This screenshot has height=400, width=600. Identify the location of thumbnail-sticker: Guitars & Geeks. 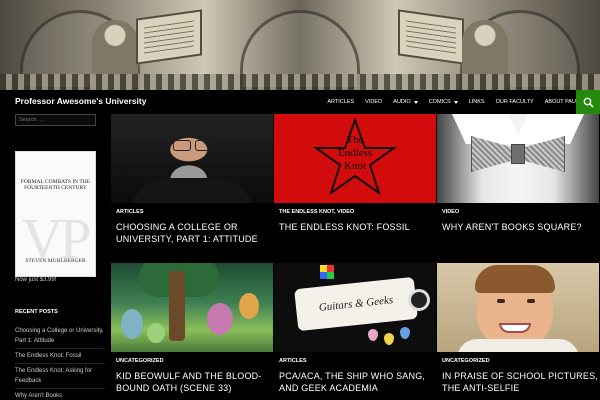
(356, 304).